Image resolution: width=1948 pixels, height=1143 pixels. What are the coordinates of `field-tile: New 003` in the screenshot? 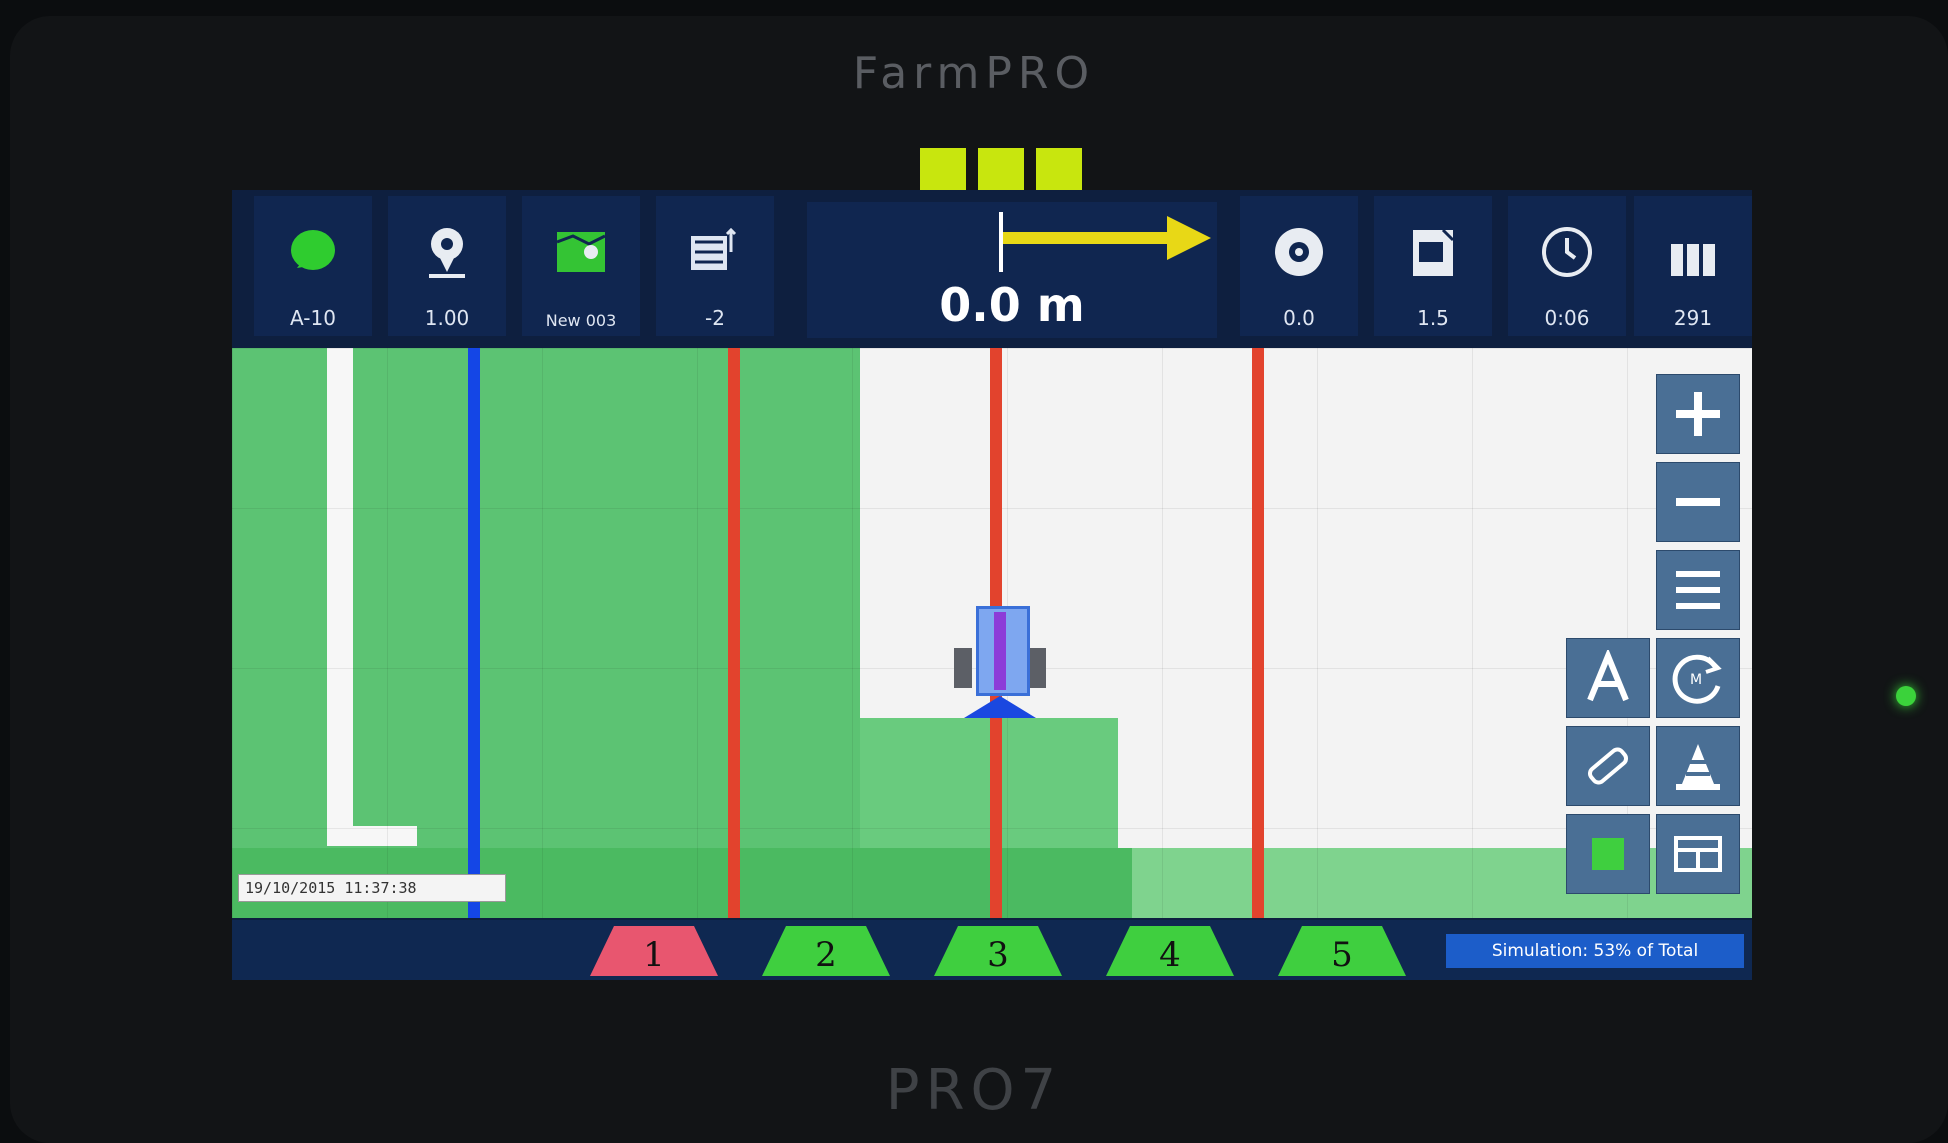 It's located at (581, 266).